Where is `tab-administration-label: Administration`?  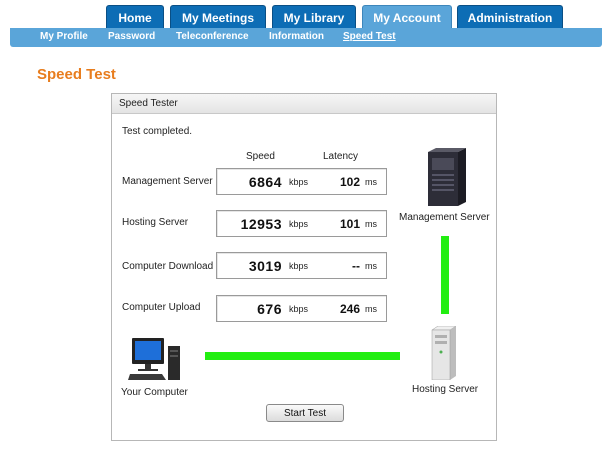 tab-administration-label: Administration is located at coordinates (510, 17).